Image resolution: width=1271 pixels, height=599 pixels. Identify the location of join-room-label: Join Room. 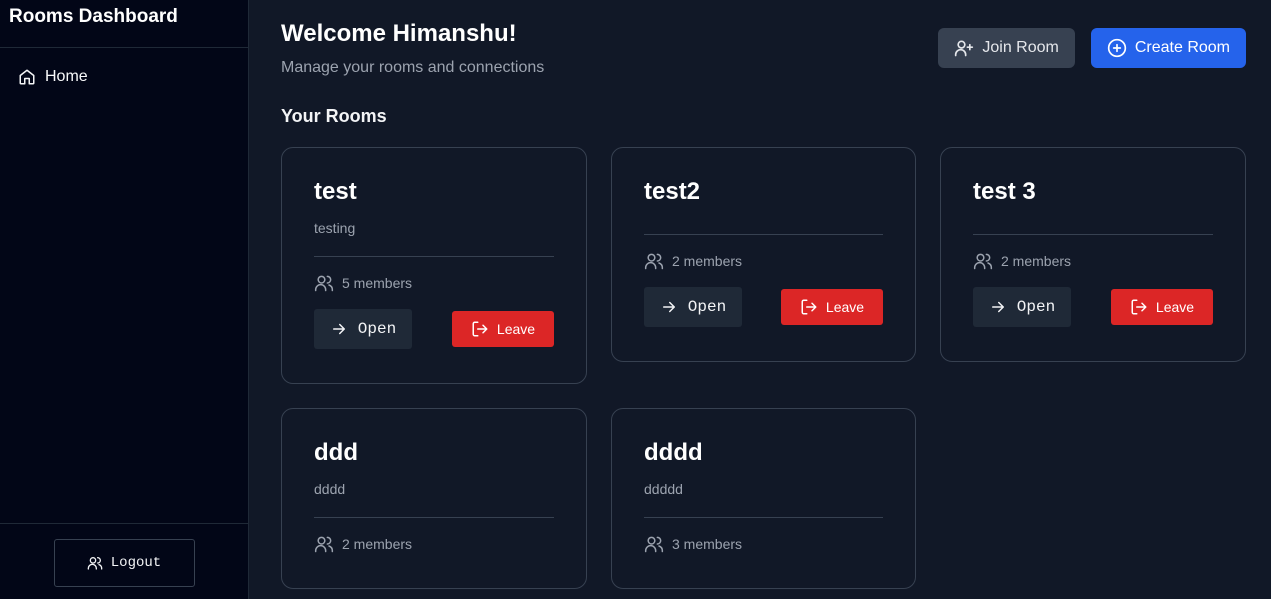
(1020, 47).